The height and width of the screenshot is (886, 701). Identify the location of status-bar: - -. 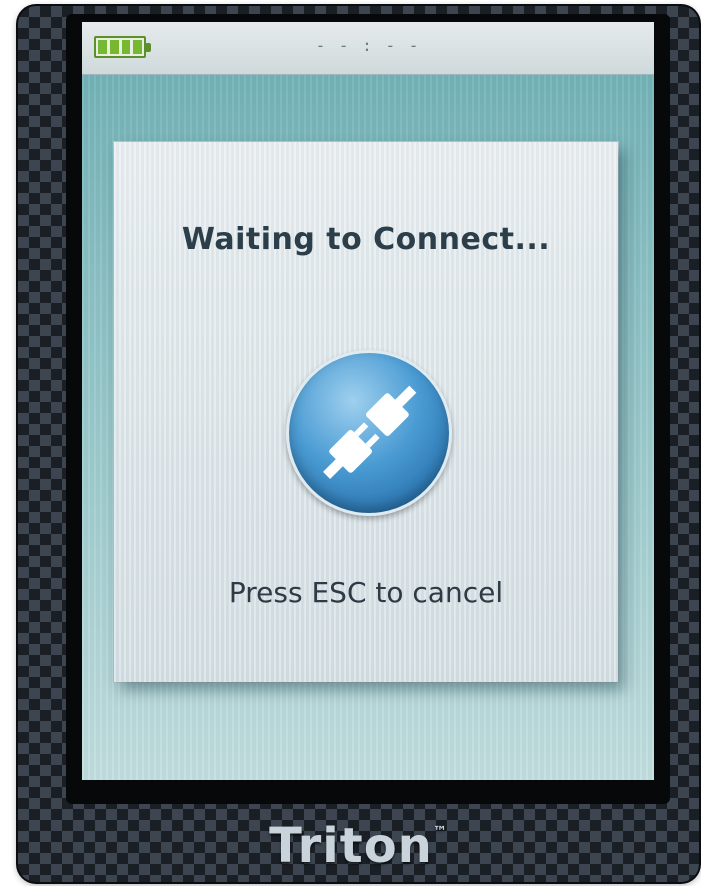
(368, 48).